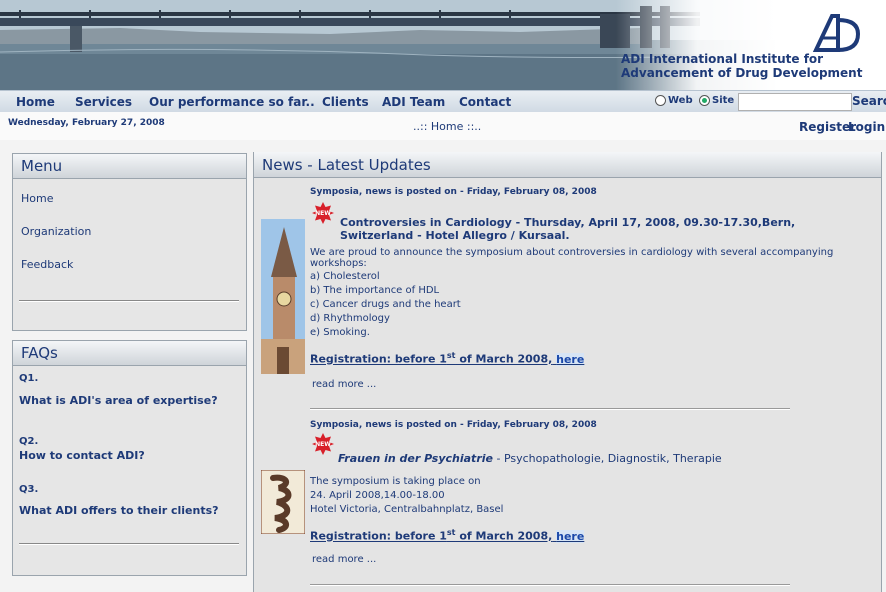  What do you see at coordinates (283, 502) in the screenshot?
I see `sculpture-image` at bounding box center [283, 502].